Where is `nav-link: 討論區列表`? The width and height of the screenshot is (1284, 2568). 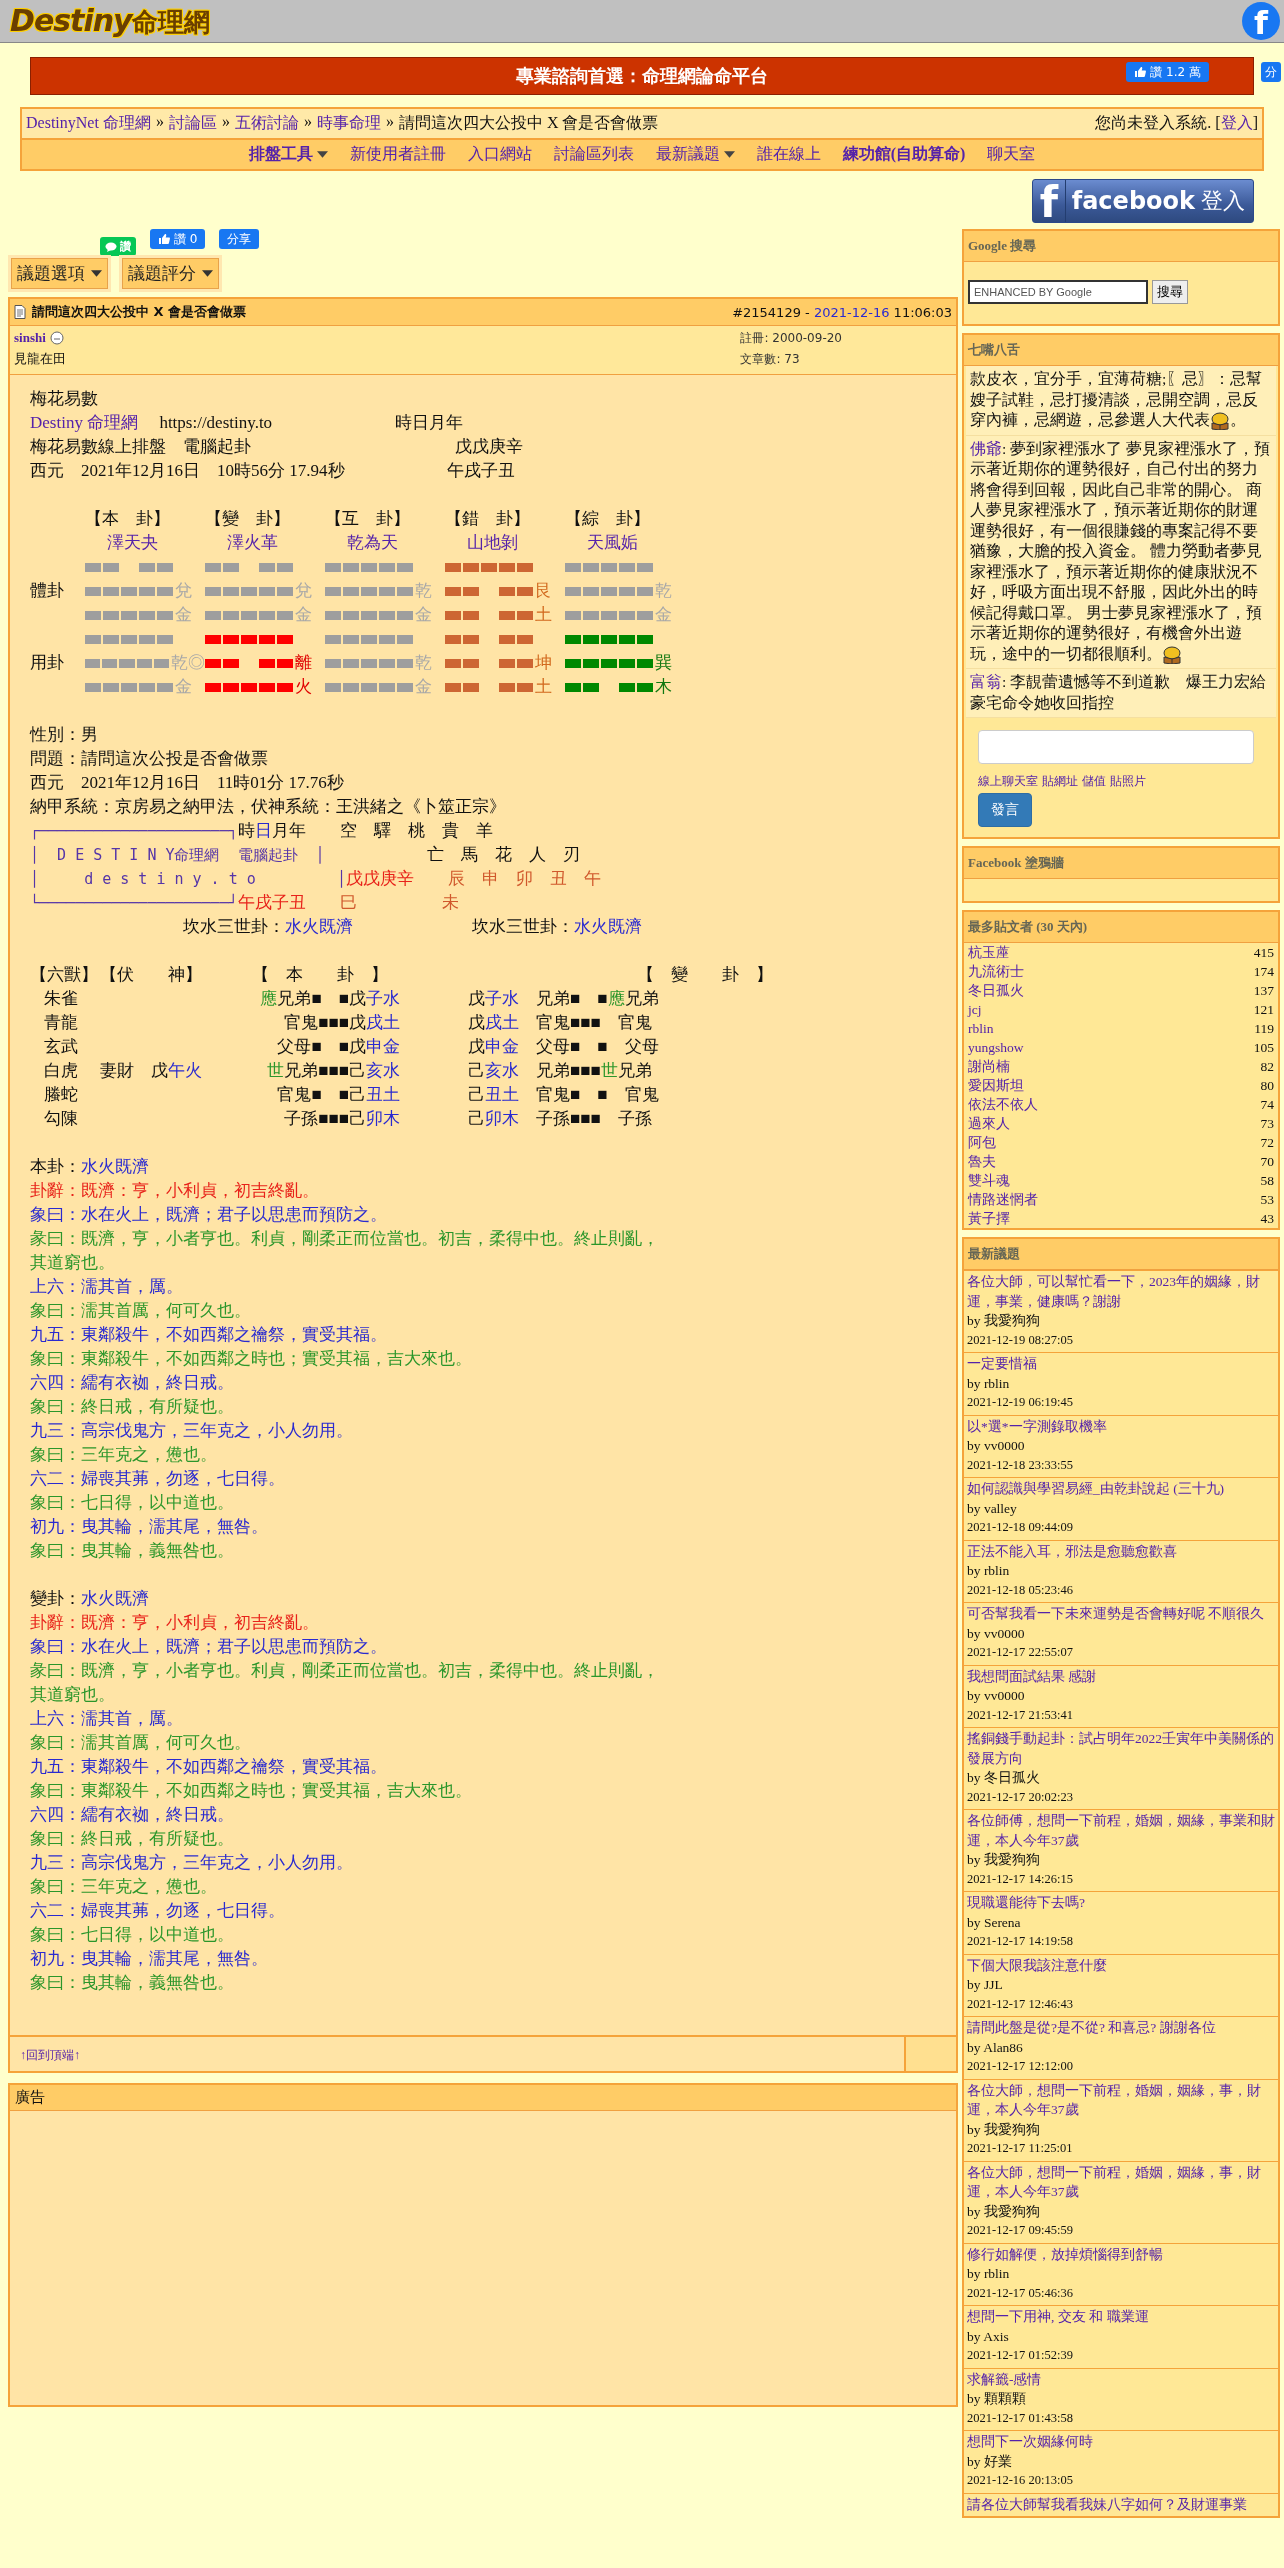 nav-link: 討論區列表 is located at coordinates (593, 154).